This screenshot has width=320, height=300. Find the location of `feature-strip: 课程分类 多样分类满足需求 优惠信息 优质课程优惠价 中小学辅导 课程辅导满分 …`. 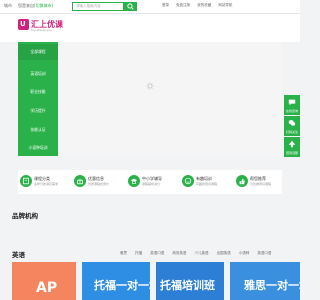

feature-strip: 课程分类 多样分类满足需求 优惠信息 优质课程优惠价 中小学辅导 课程辅导满分 … is located at coordinates (150, 182).